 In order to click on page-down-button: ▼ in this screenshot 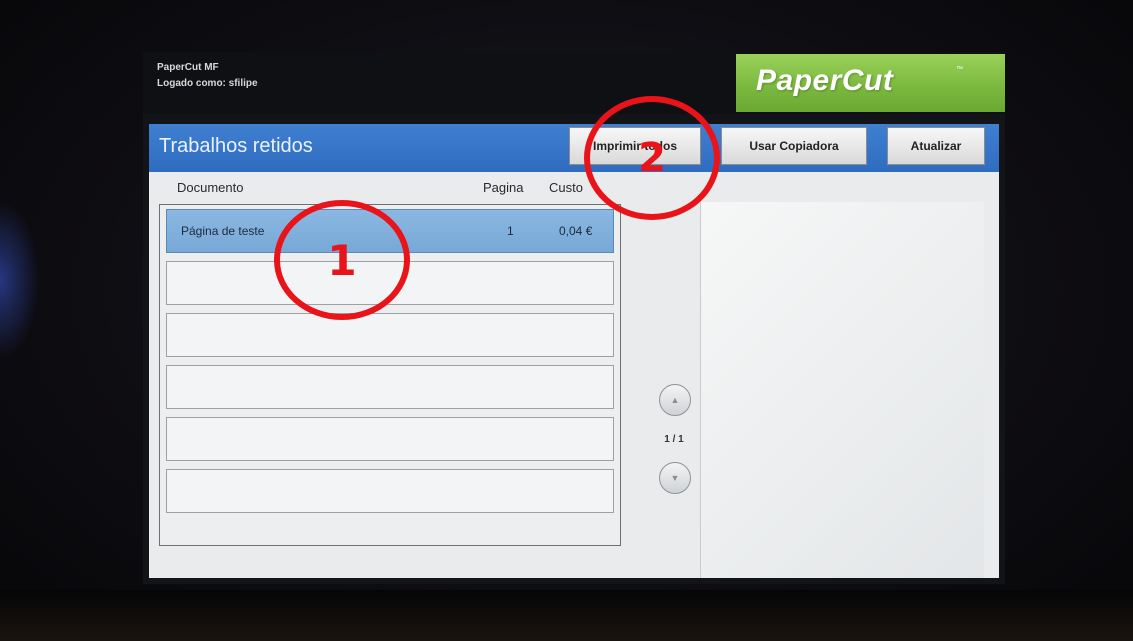, I will do `click(675, 478)`.